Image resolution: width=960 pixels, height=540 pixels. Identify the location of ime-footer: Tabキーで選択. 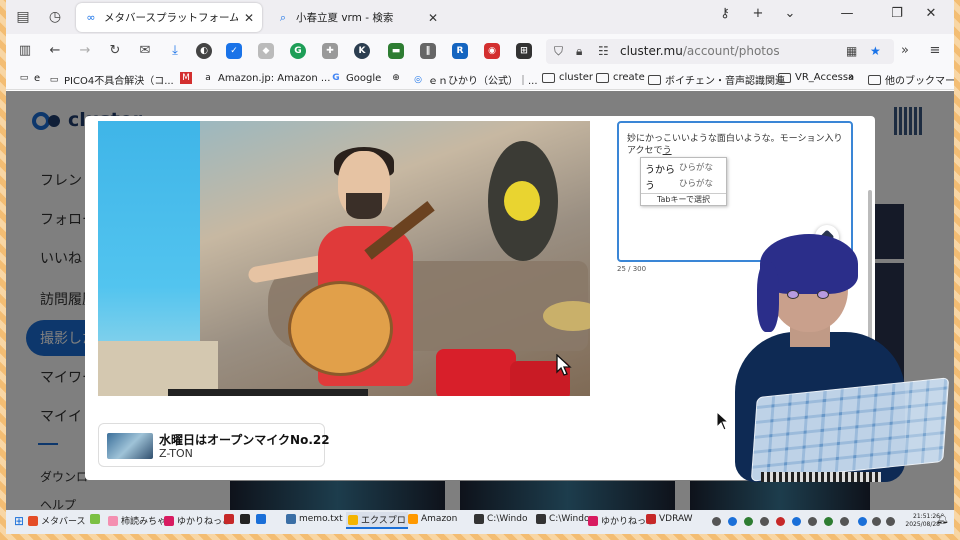
(683, 199).